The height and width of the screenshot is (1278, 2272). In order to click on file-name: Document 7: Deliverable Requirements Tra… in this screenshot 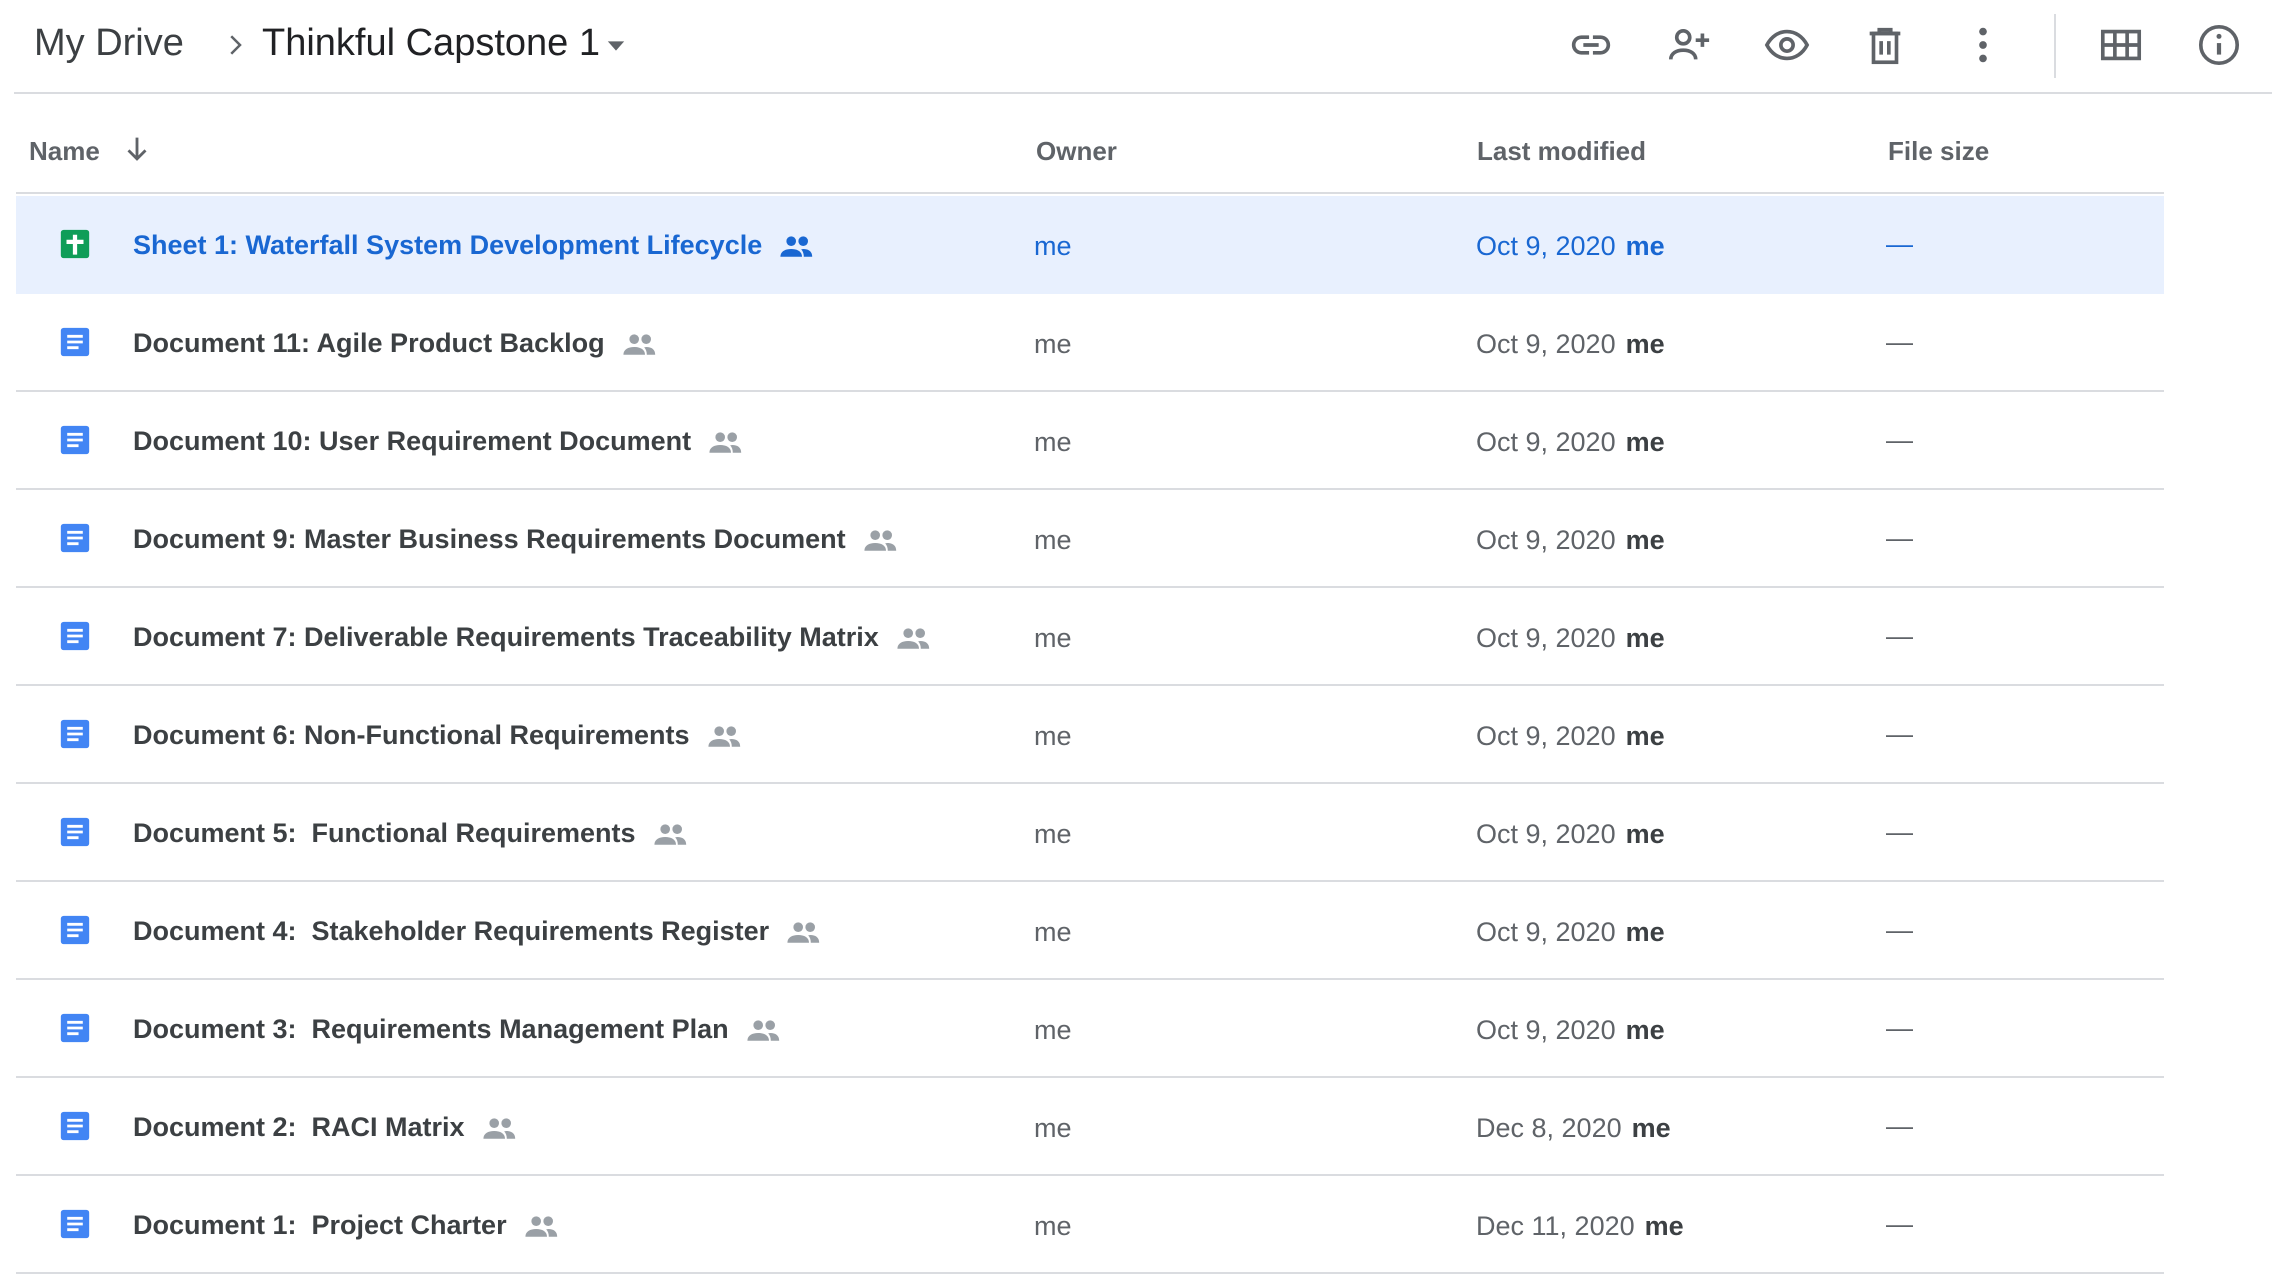, I will do `click(532, 637)`.